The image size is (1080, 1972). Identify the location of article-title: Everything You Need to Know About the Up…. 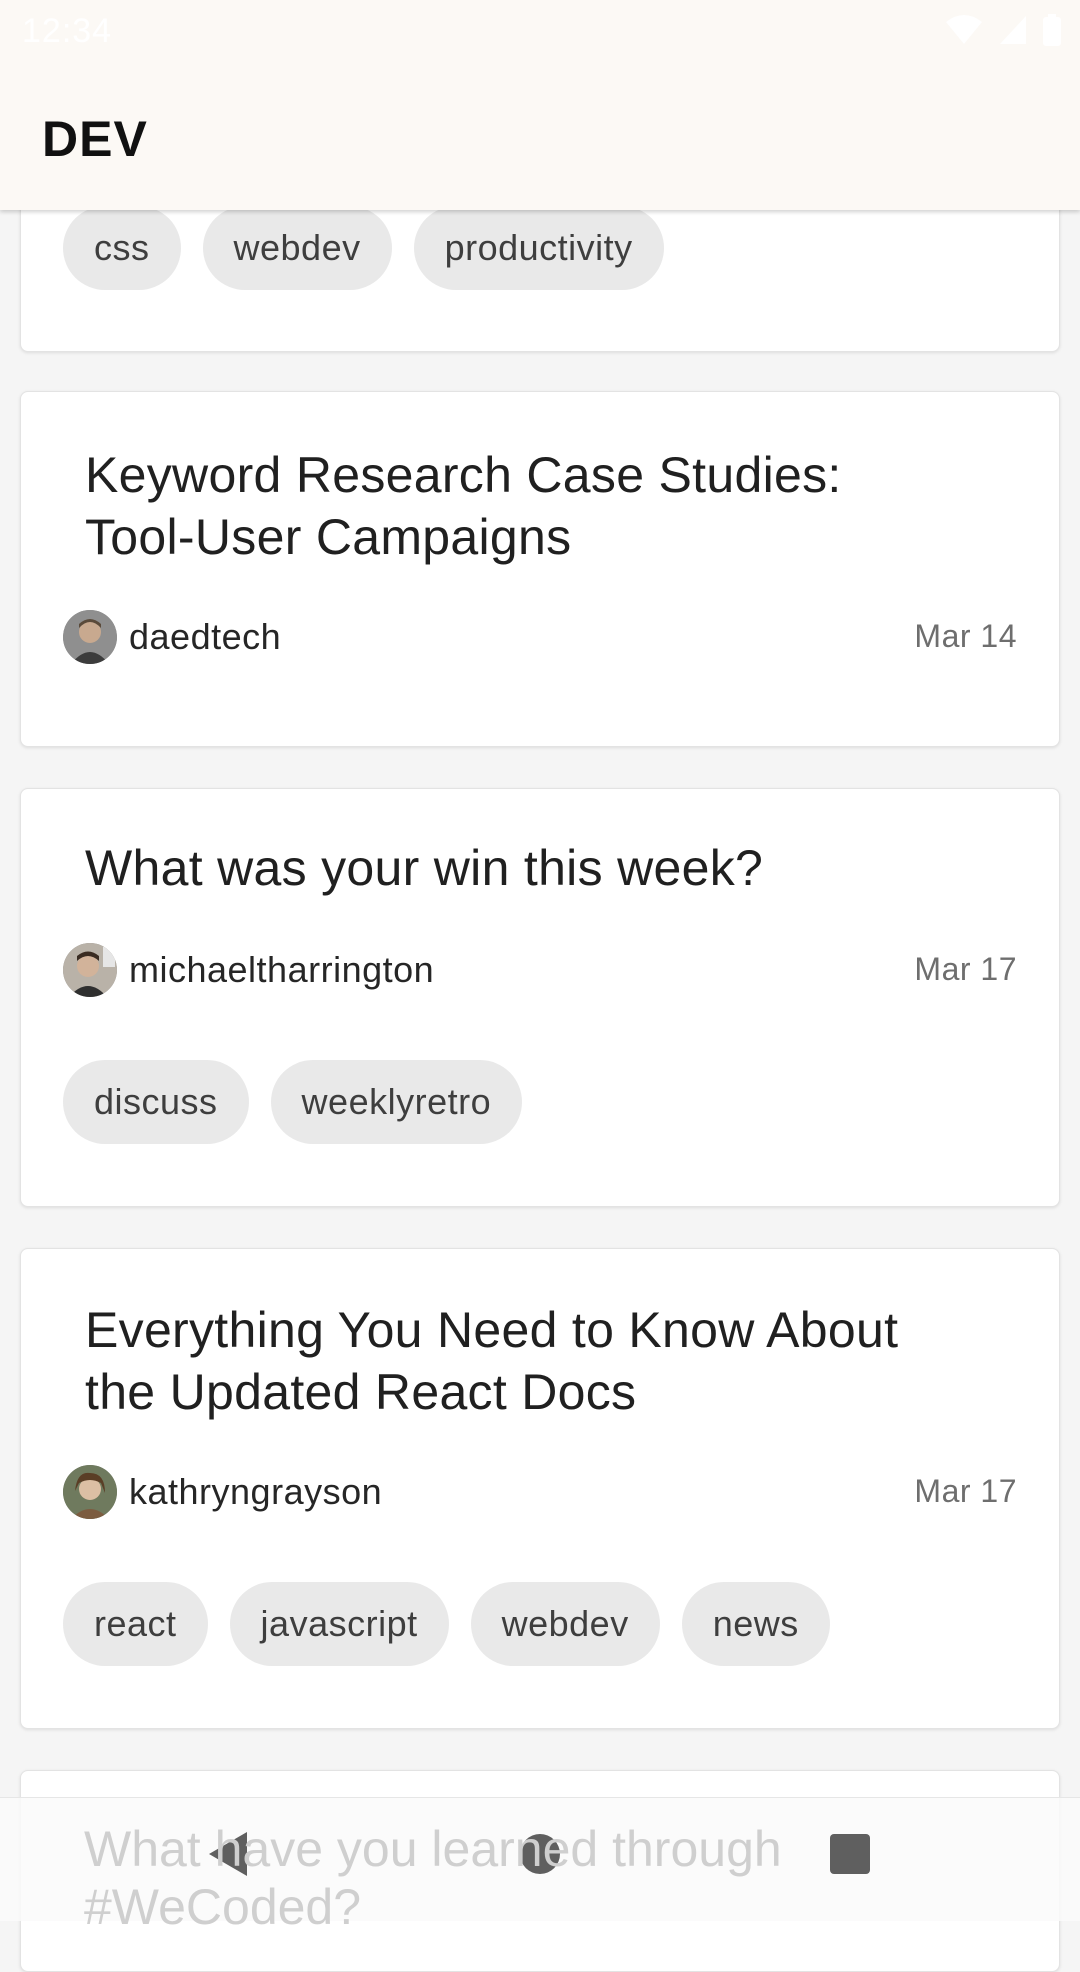
(535, 1361).